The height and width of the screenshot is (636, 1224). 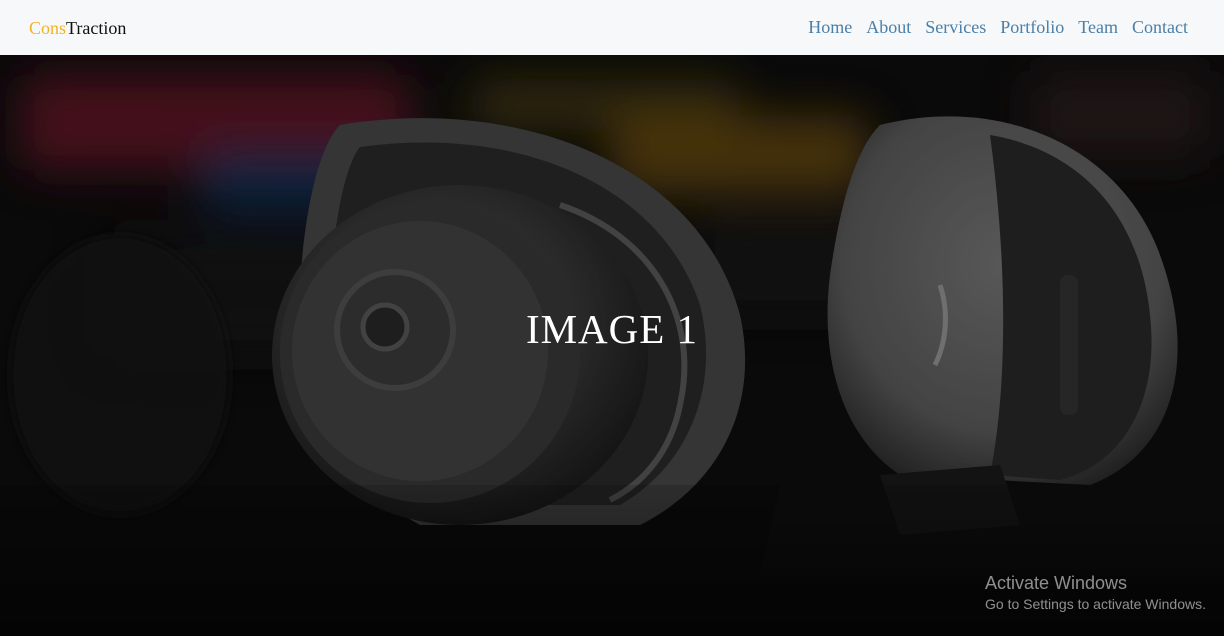 What do you see at coordinates (612, 329) in the screenshot?
I see `hero-title: IMAGE 1` at bounding box center [612, 329].